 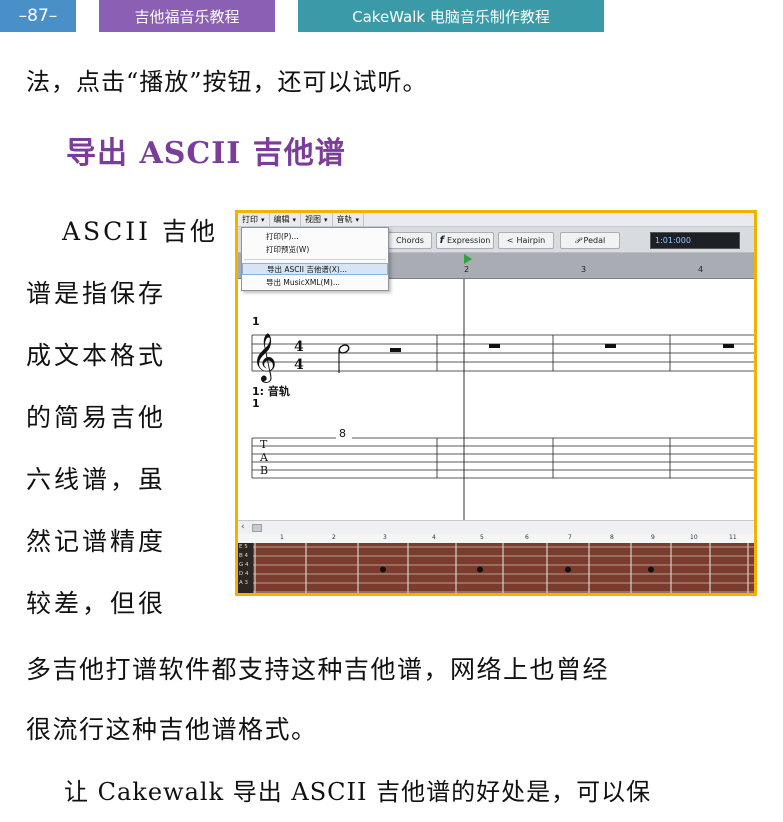 I want to click on book-title-tab: 吉他福音乐教程, so click(x=187, y=16).